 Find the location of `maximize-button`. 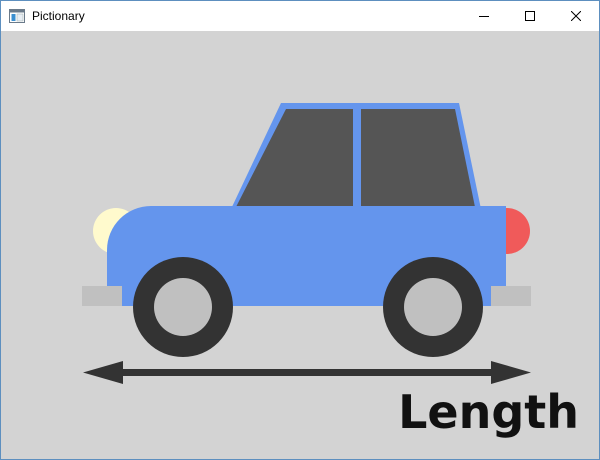

maximize-button is located at coordinates (530, 16).